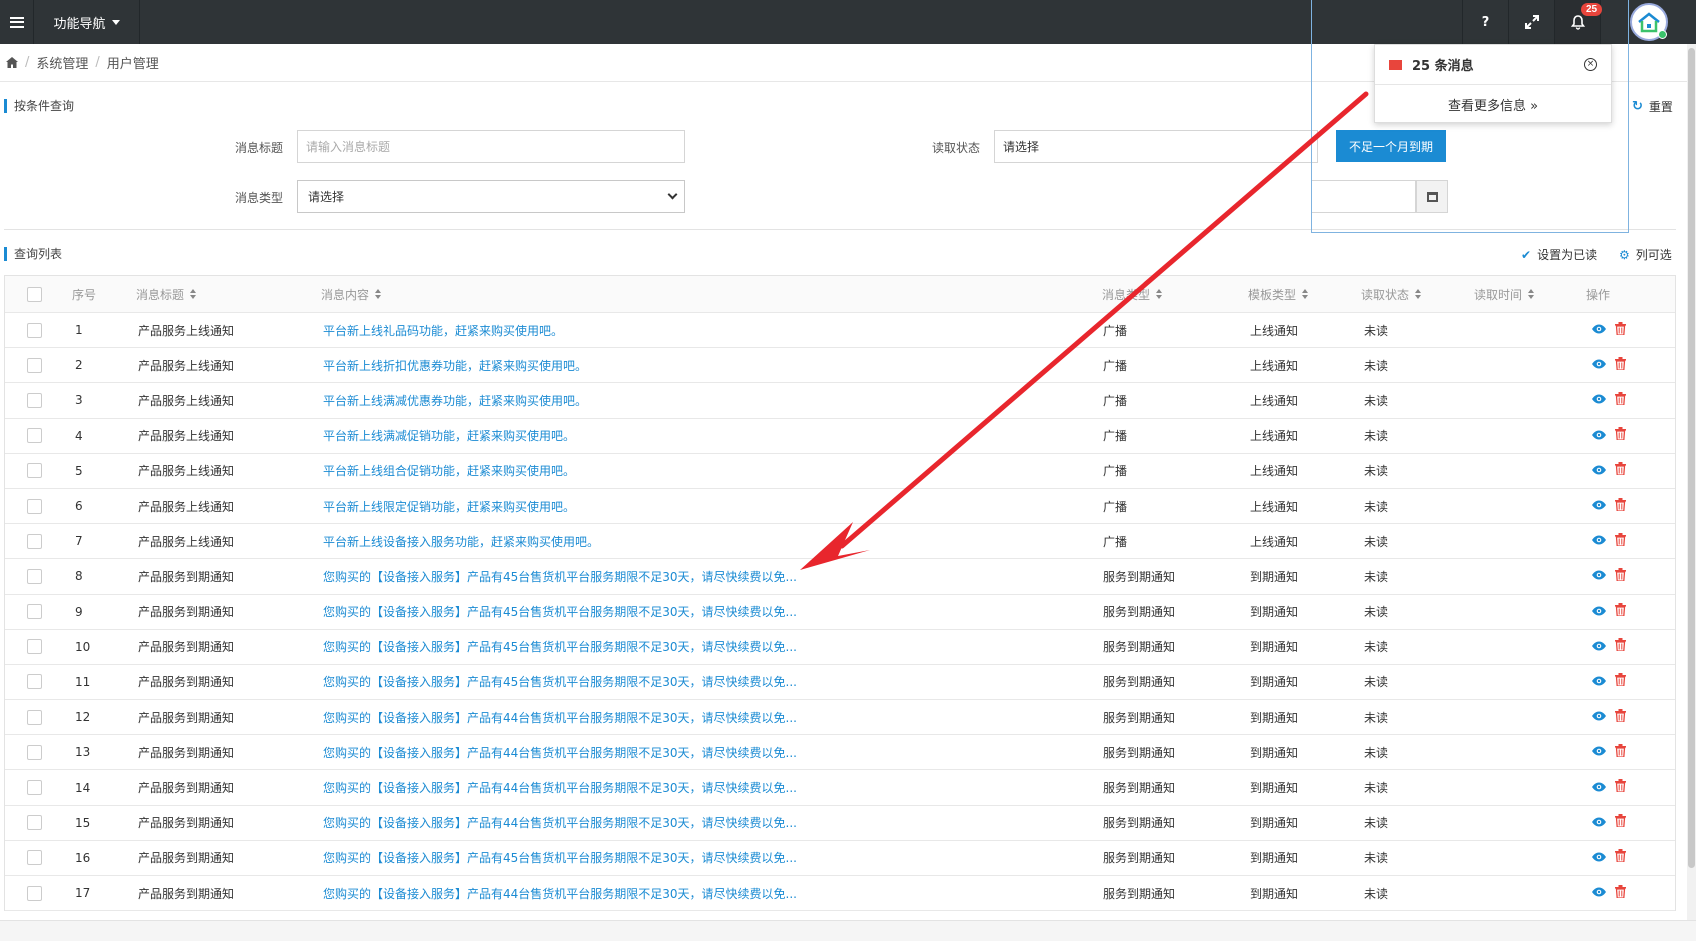  What do you see at coordinates (672, 194) in the screenshot?
I see `chevron-down-icon` at bounding box center [672, 194].